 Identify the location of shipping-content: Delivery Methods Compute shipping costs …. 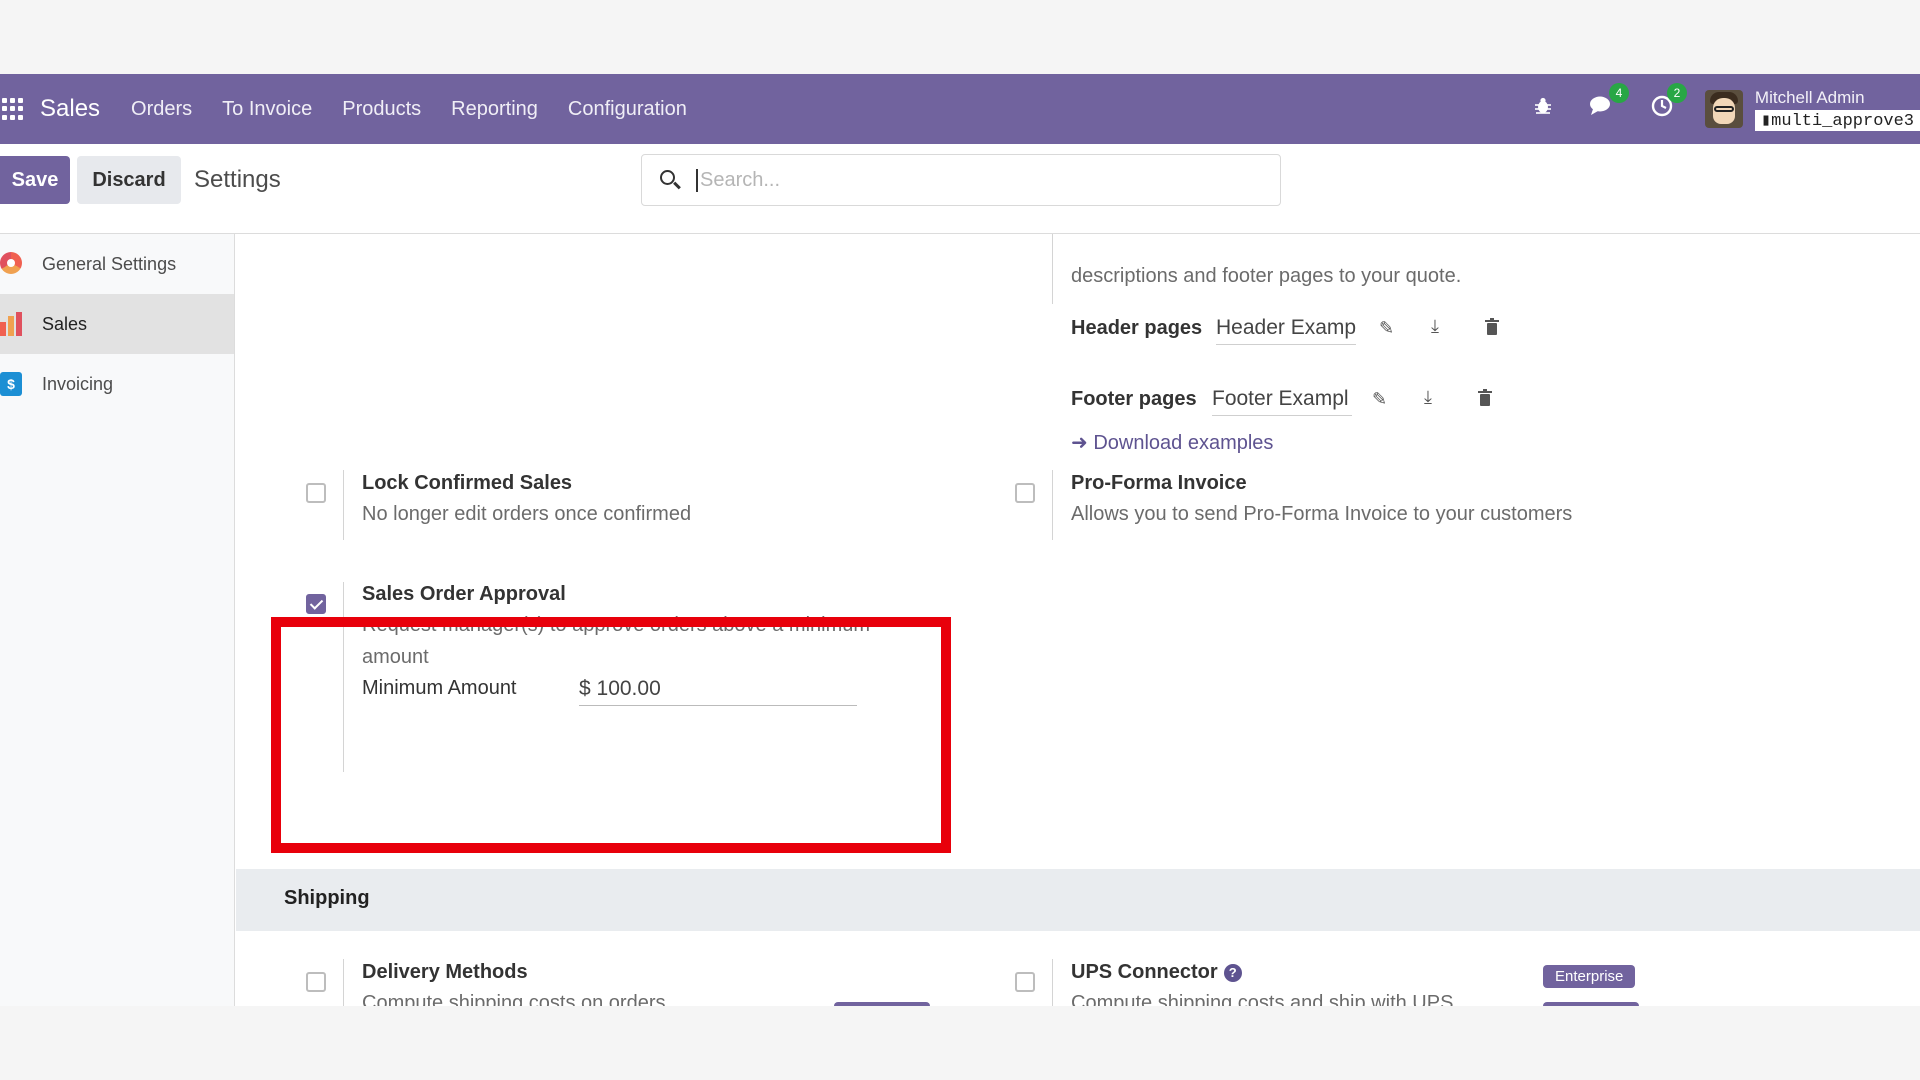
(1078, 968).